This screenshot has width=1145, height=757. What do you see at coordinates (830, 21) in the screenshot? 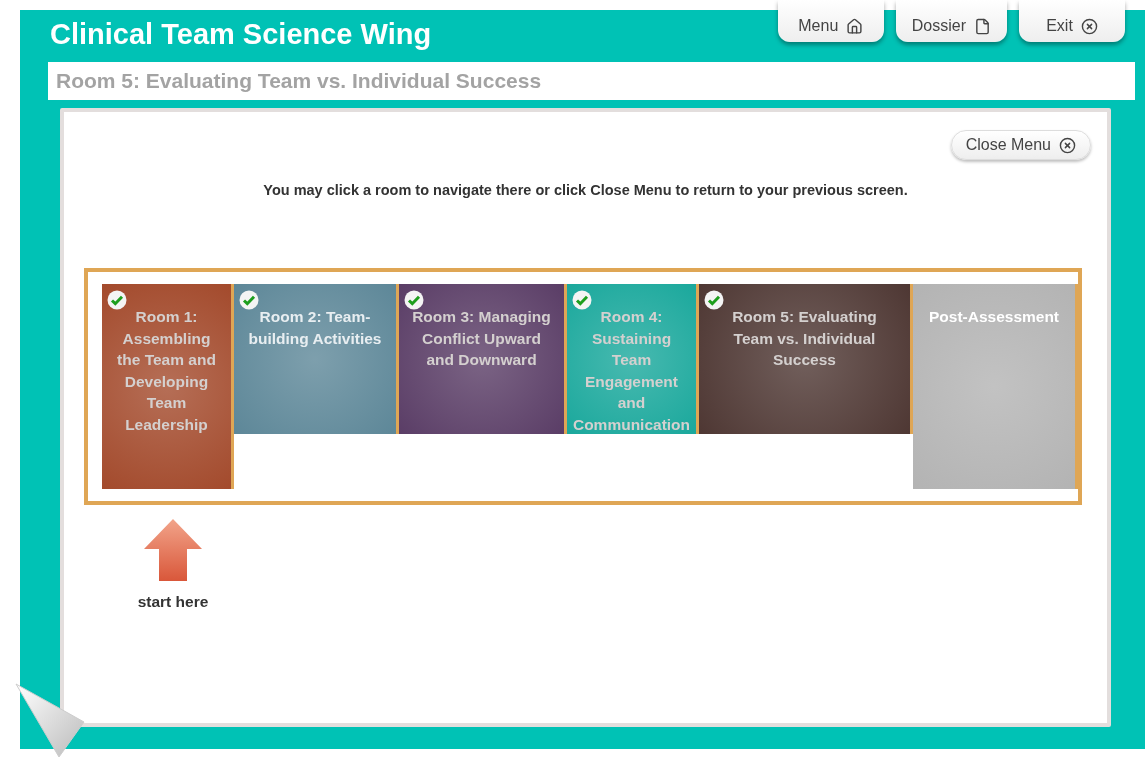
I see `menu-button: Menu` at bounding box center [830, 21].